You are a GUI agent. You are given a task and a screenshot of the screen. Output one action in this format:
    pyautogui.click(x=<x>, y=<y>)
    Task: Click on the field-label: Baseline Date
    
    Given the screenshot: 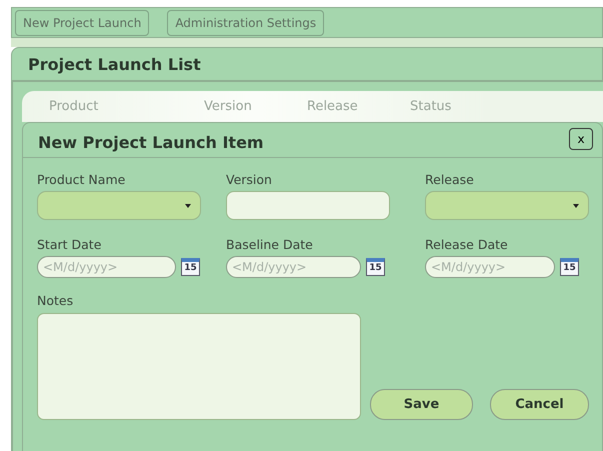 What is the action you would take?
    pyautogui.click(x=270, y=244)
    